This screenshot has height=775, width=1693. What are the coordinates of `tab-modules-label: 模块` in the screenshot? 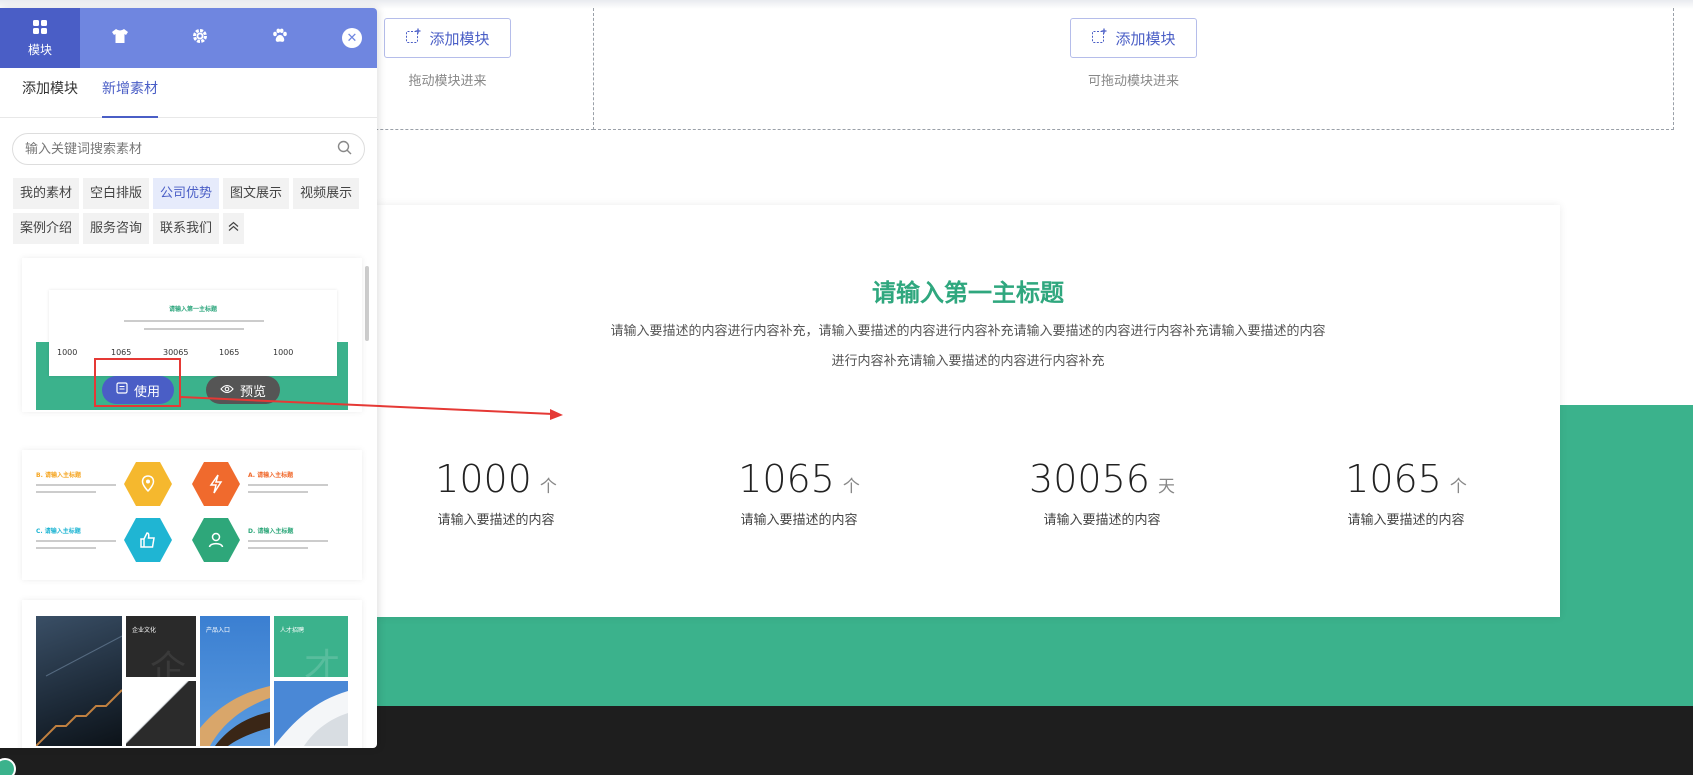 It's located at (39, 49).